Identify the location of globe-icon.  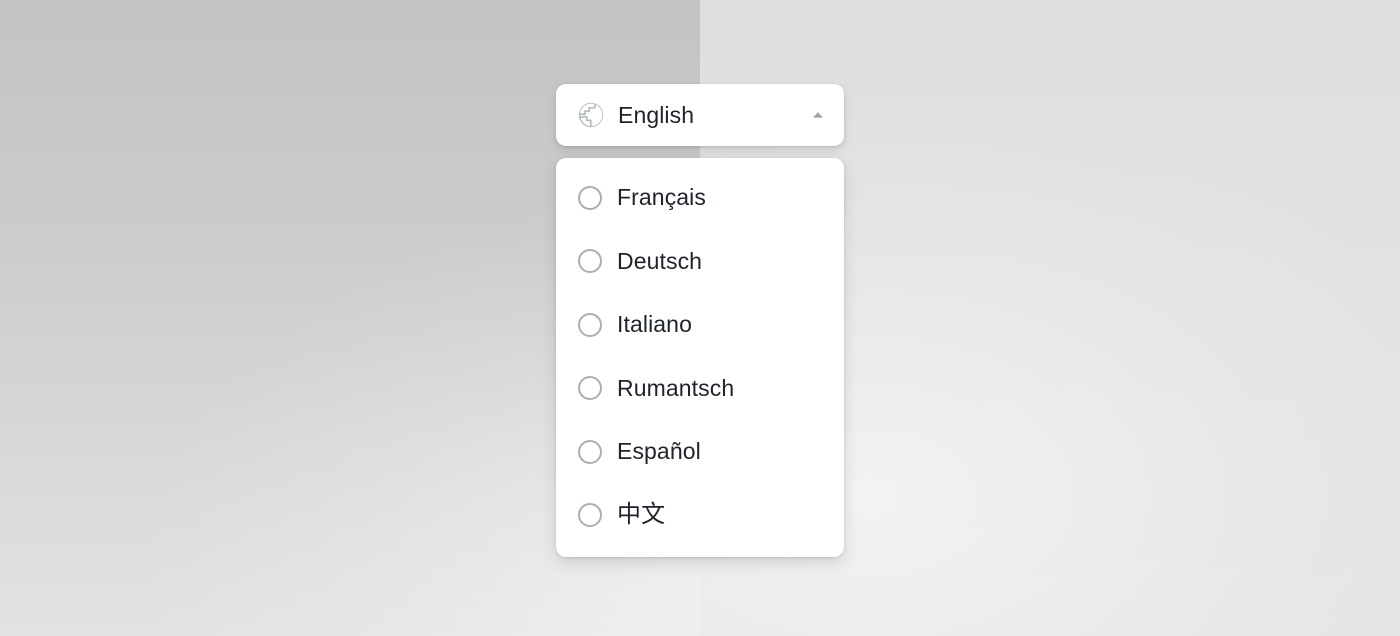
(591, 115).